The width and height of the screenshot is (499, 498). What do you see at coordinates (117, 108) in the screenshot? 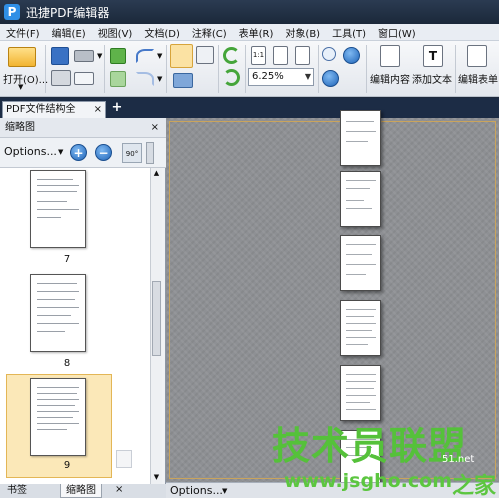
I see `new-tab-button: +` at bounding box center [117, 108].